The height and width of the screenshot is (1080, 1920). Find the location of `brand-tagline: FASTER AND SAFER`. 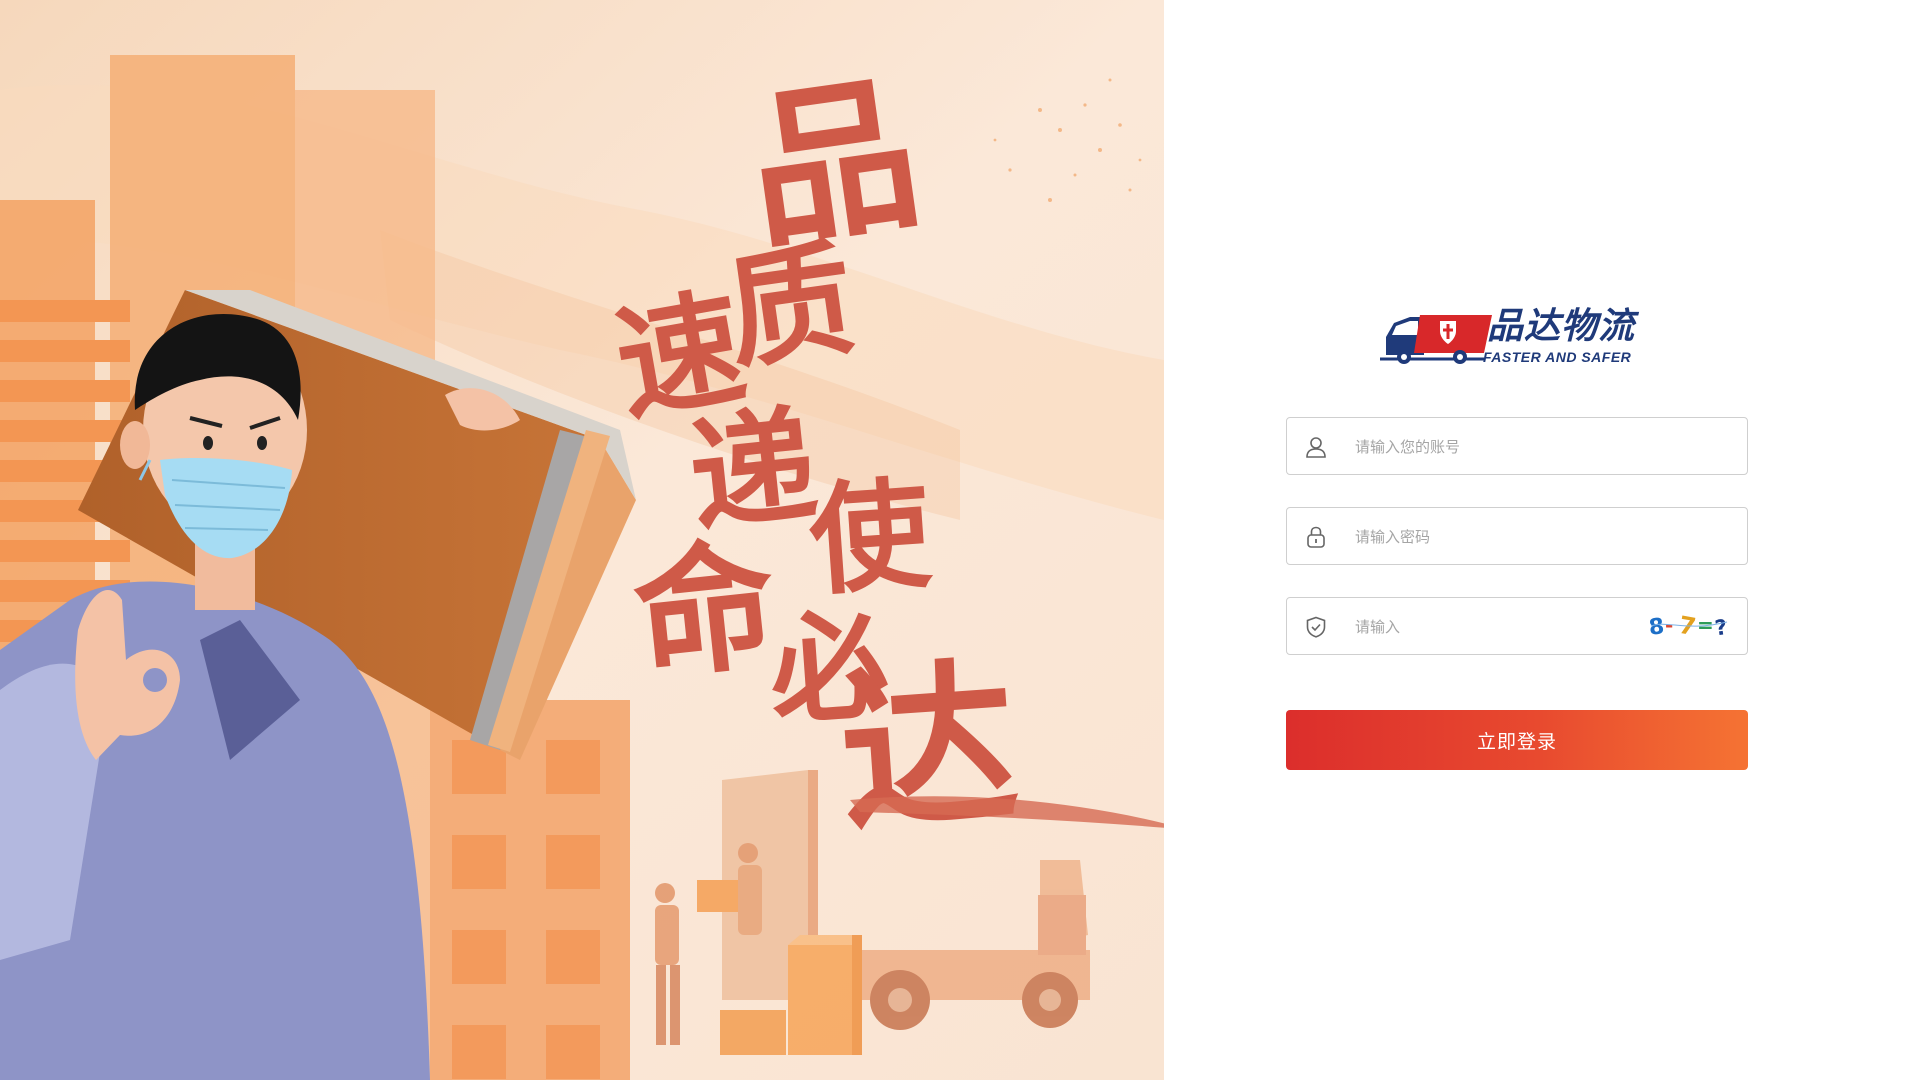

brand-tagline: FASTER AND SAFER is located at coordinates (1557, 357).